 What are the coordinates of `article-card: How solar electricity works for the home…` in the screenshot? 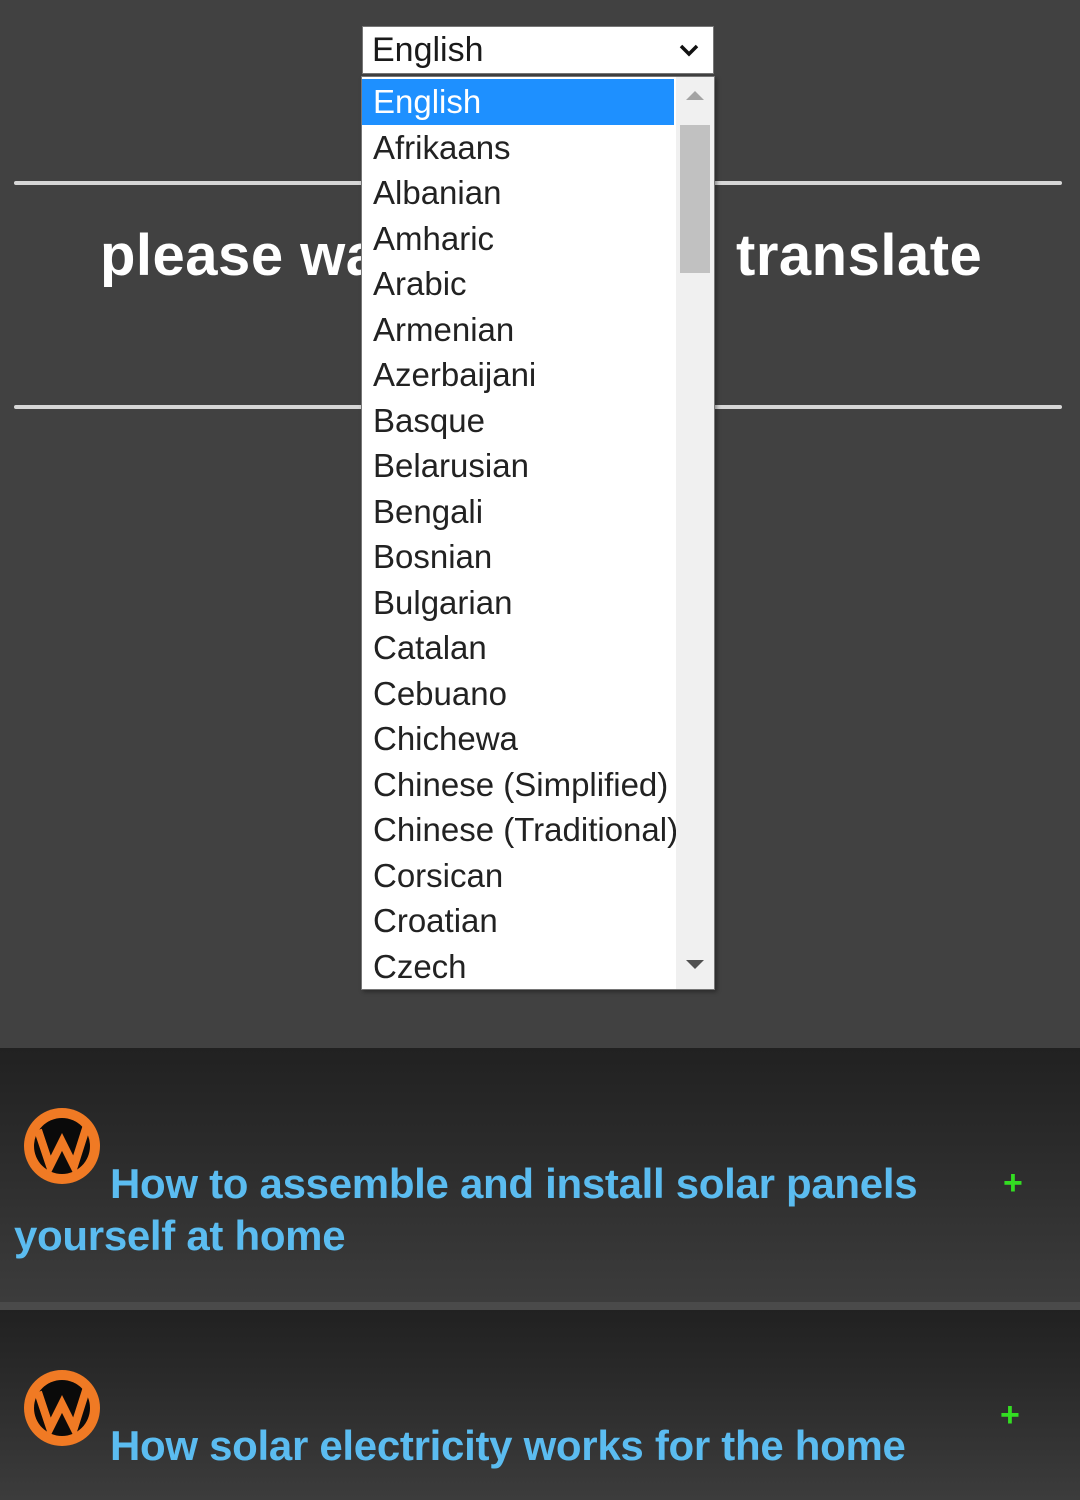 It's located at (540, 1405).